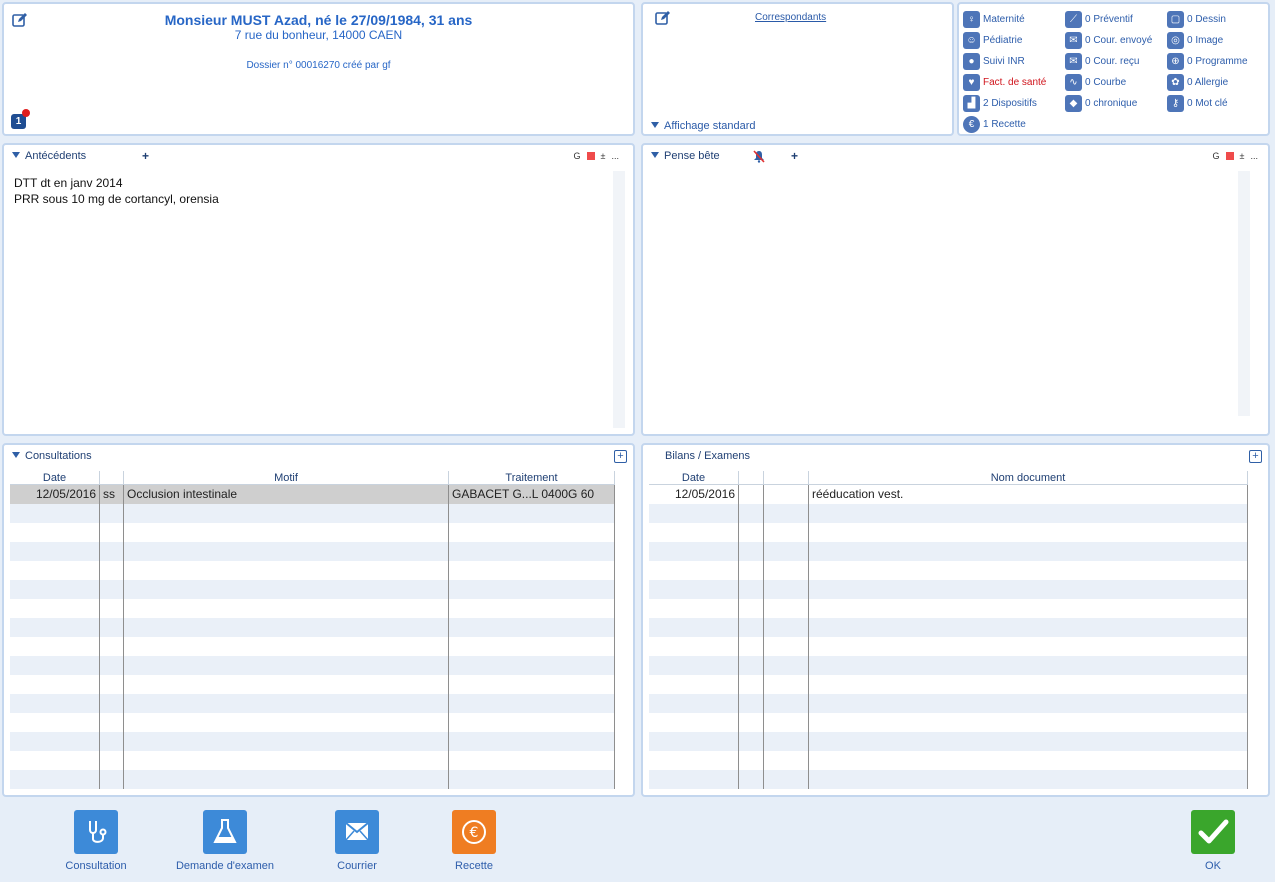 The image size is (1275, 882). What do you see at coordinates (1000, 103) in the screenshot?
I see `shortcut-dispositifs: ▟ 2 Dispositifs` at bounding box center [1000, 103].